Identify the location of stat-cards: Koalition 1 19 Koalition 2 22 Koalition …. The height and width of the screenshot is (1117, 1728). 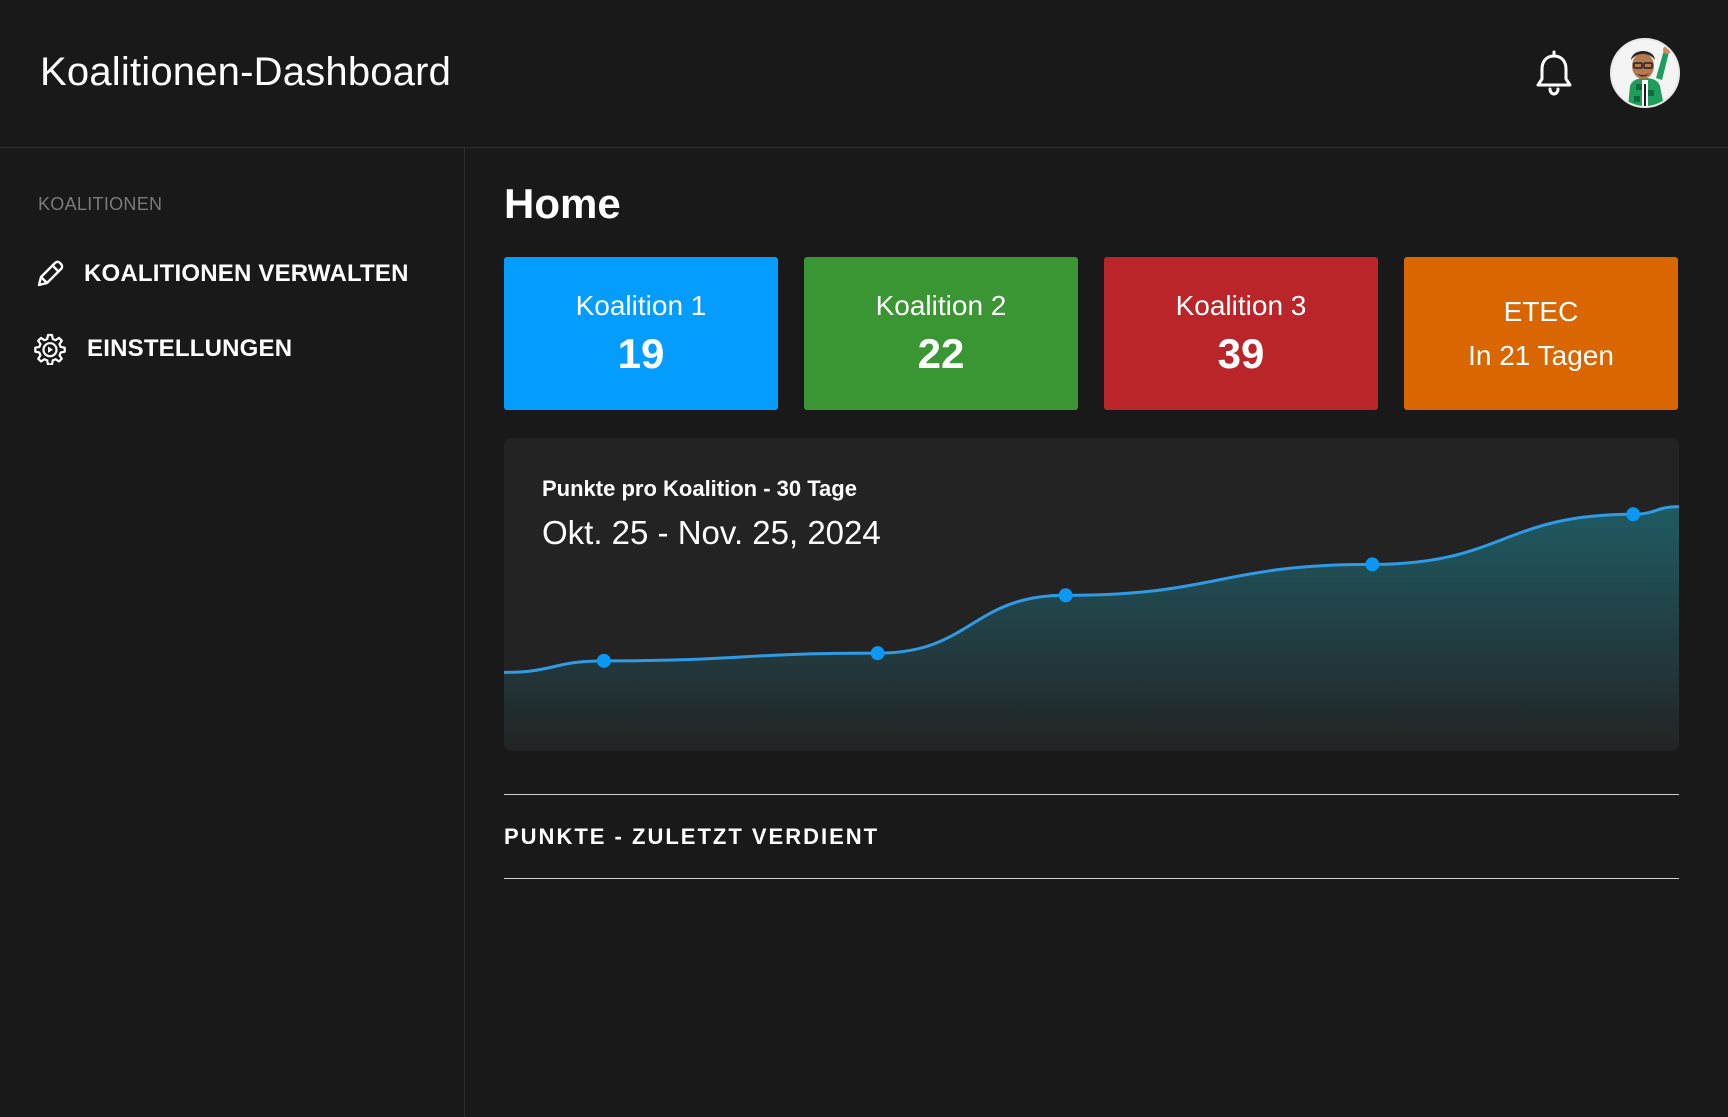
(1091, 333).